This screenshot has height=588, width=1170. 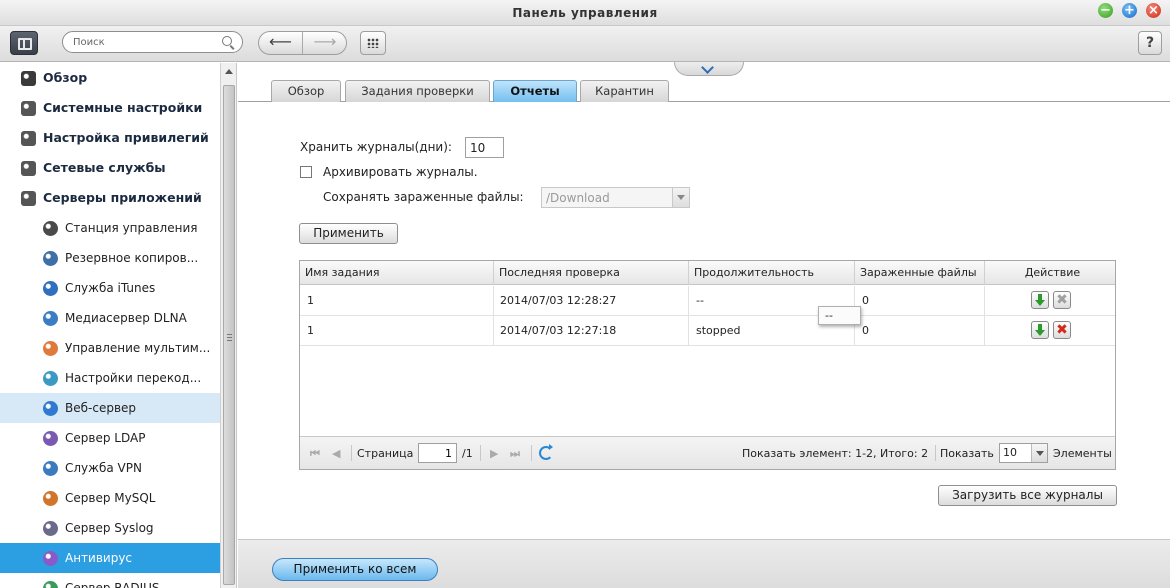 I want to click on sidebar-item: Сервер LDAP, so click(x=110, y=438).